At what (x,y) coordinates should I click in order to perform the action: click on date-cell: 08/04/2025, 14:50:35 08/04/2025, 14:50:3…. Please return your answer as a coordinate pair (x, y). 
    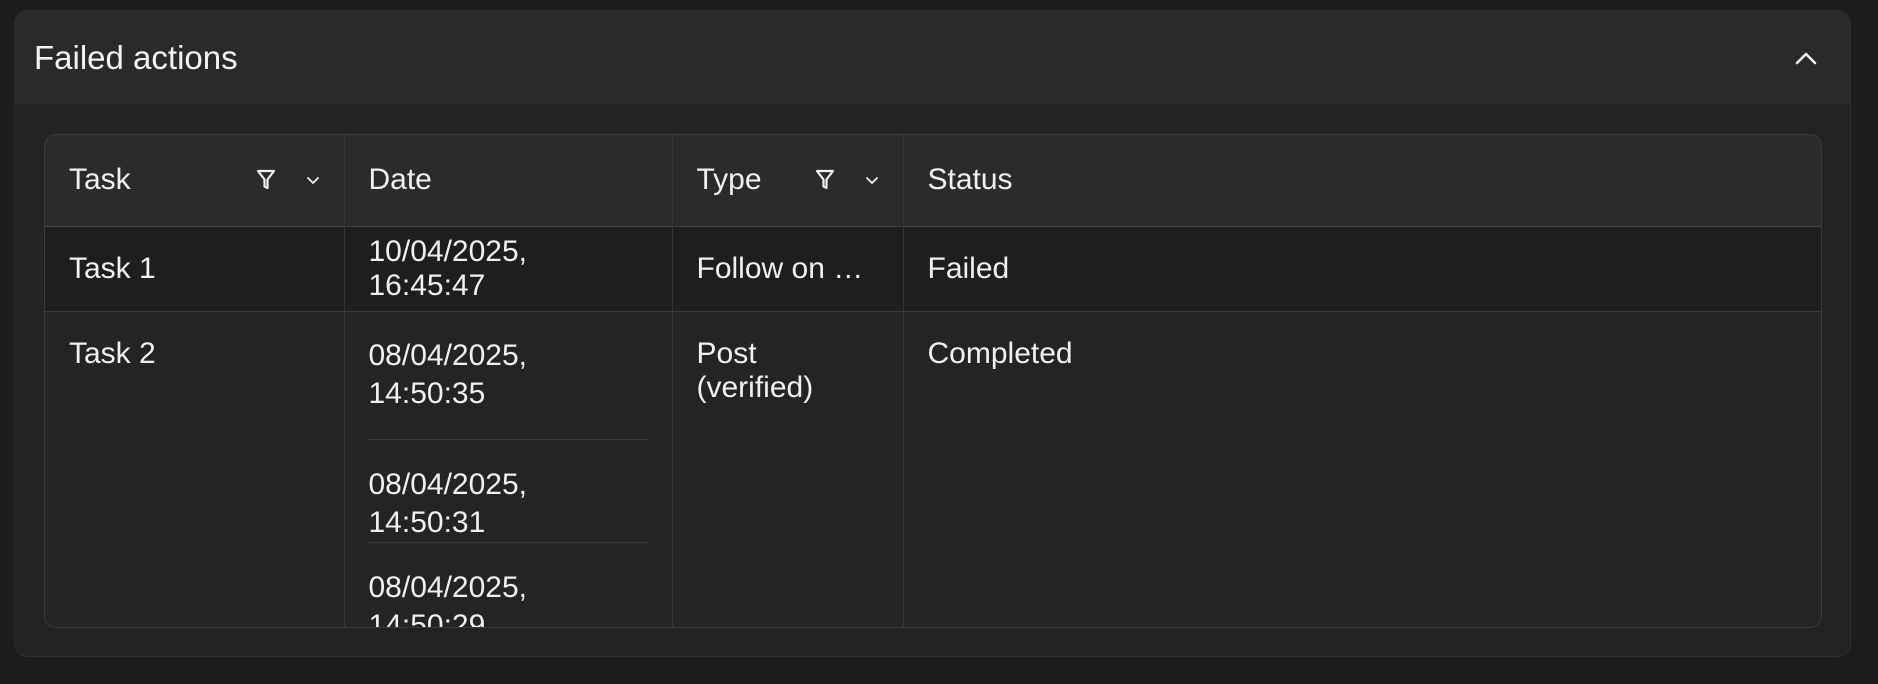
    Looking at the image, I should click on (508, 469).